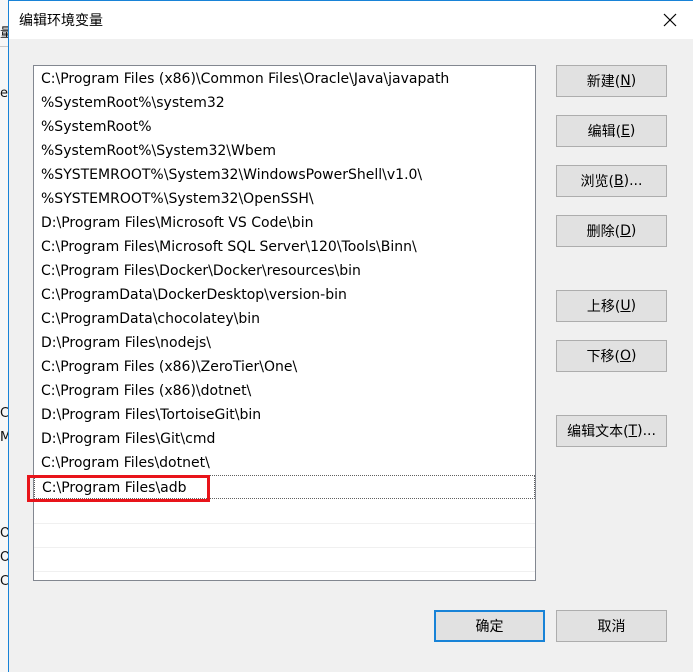  What do you see at coordinates (284, 463) in the screenshot?
I see `list-item: C:\Program Files\dotnet\` at bounding box center [284, 463].